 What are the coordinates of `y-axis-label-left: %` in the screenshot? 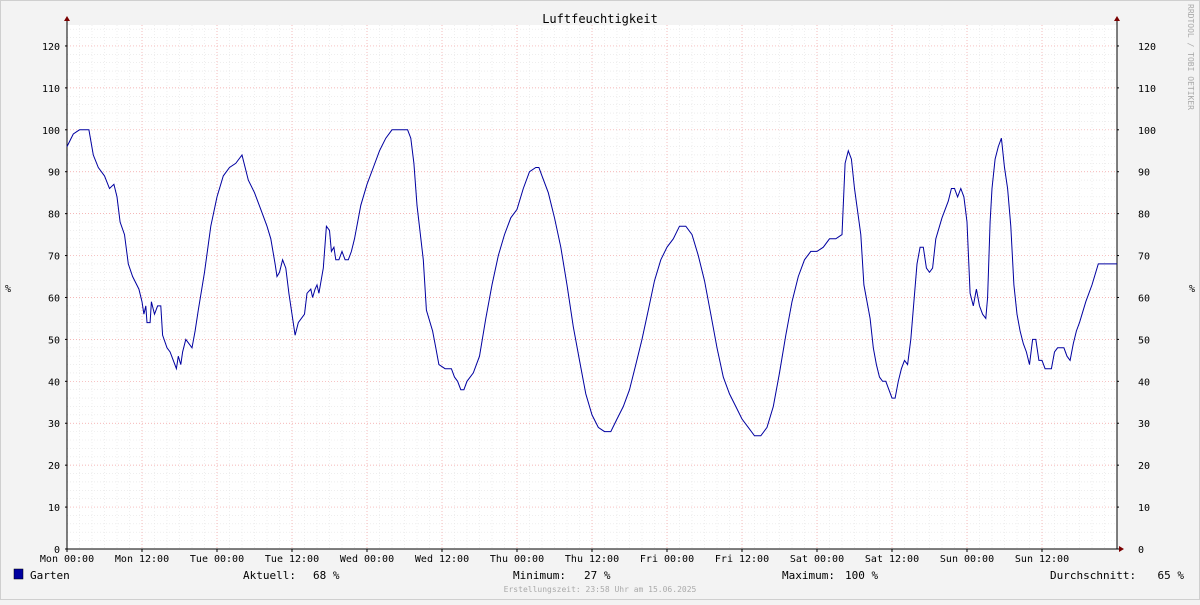 It's located at (8, 289).